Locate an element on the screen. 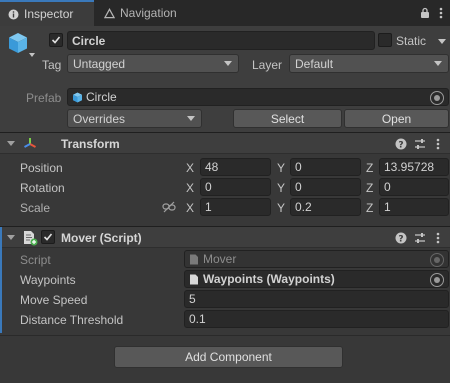 The height and width of the screenshot is (383, 450). open-button: Open is located at coordinates (396, 118).